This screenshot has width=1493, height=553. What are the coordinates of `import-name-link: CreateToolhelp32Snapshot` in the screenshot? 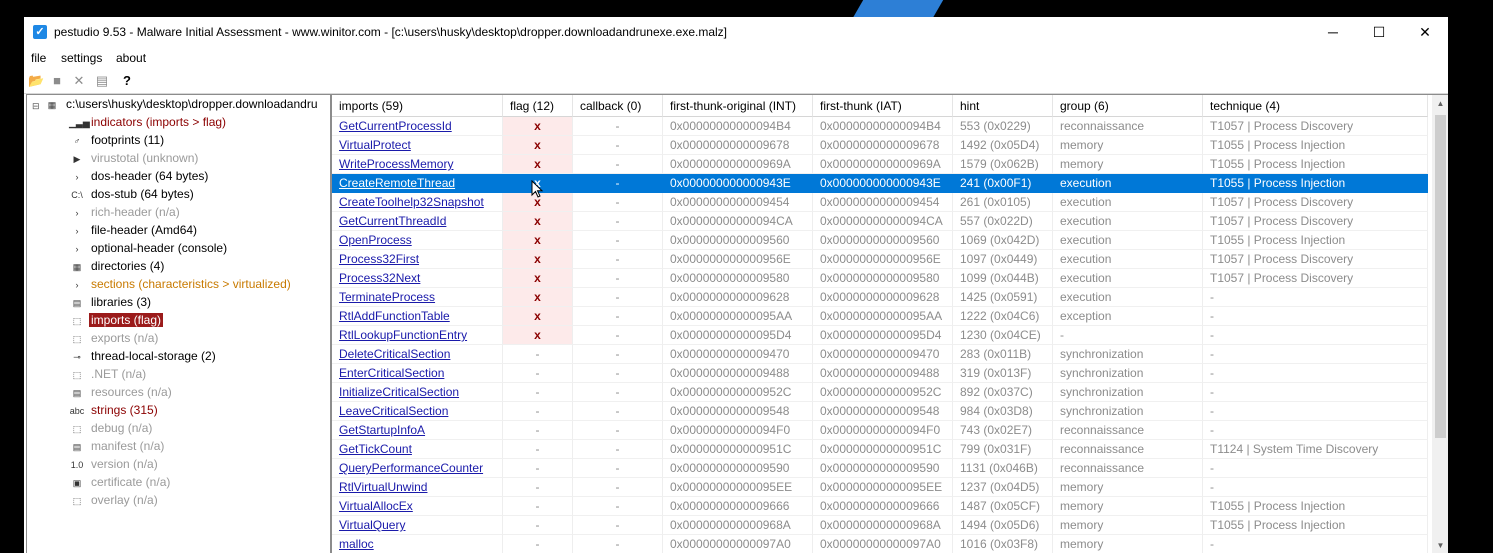 It's located at (417, 202).